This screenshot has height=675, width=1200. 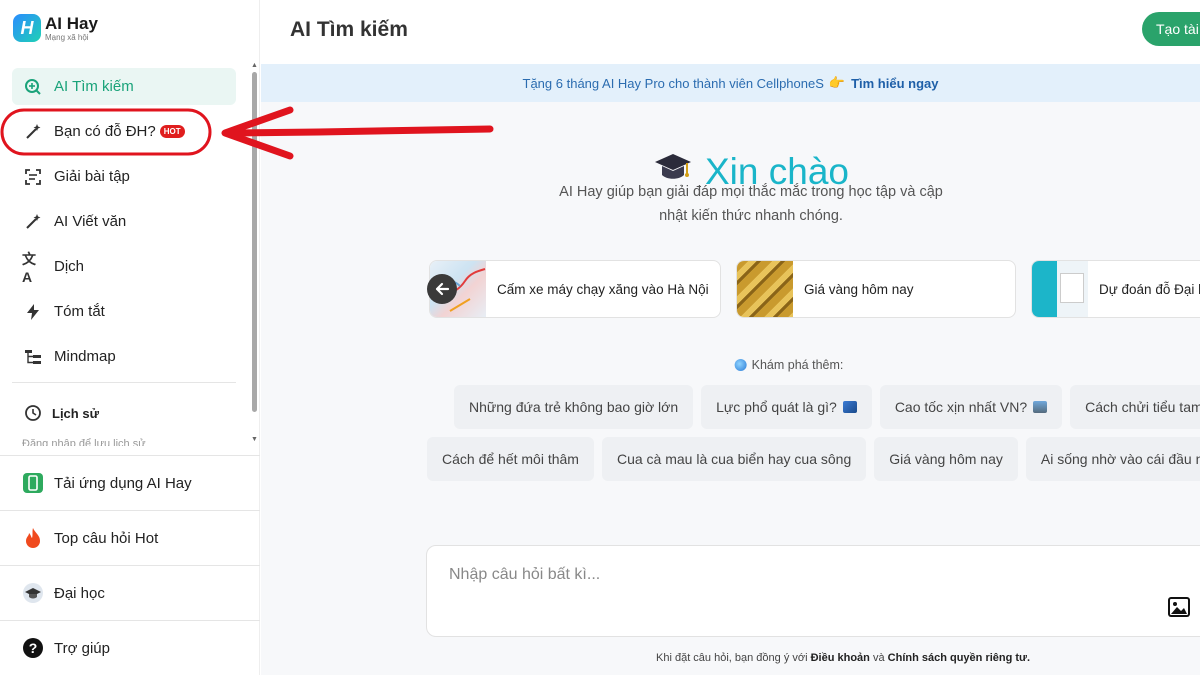 What do you see at coordinates (33, 87) in the screenshot?
I see `search-plus-icon` at bounding box center [33, 87].